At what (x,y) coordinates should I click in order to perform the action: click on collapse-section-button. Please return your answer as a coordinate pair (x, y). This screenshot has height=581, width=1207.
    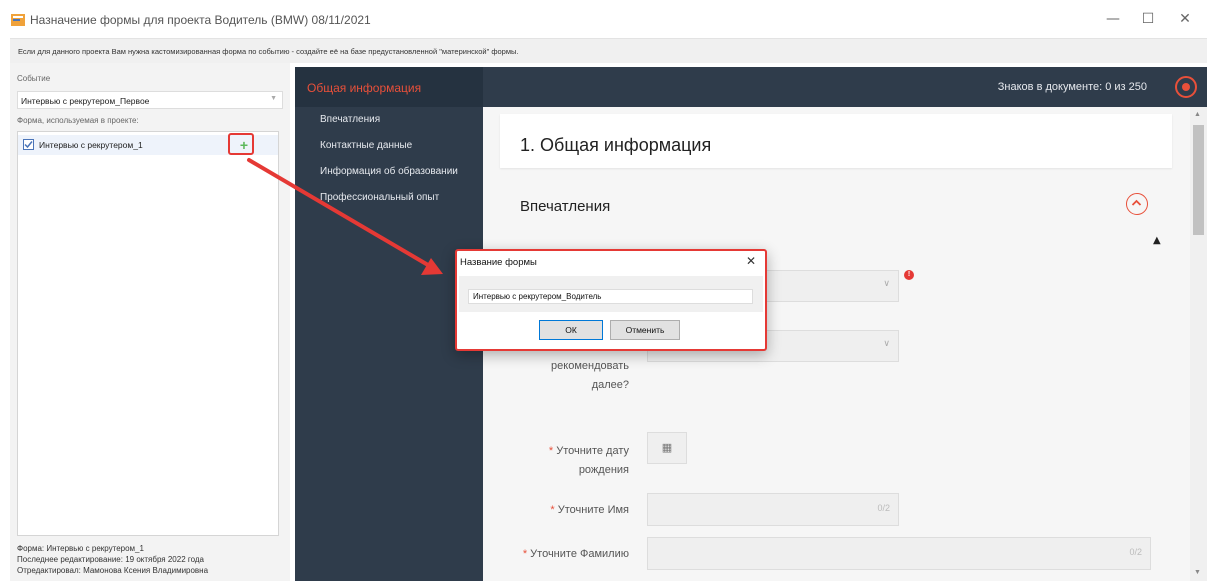
    Looking at the image, I should click on (1137, 204).